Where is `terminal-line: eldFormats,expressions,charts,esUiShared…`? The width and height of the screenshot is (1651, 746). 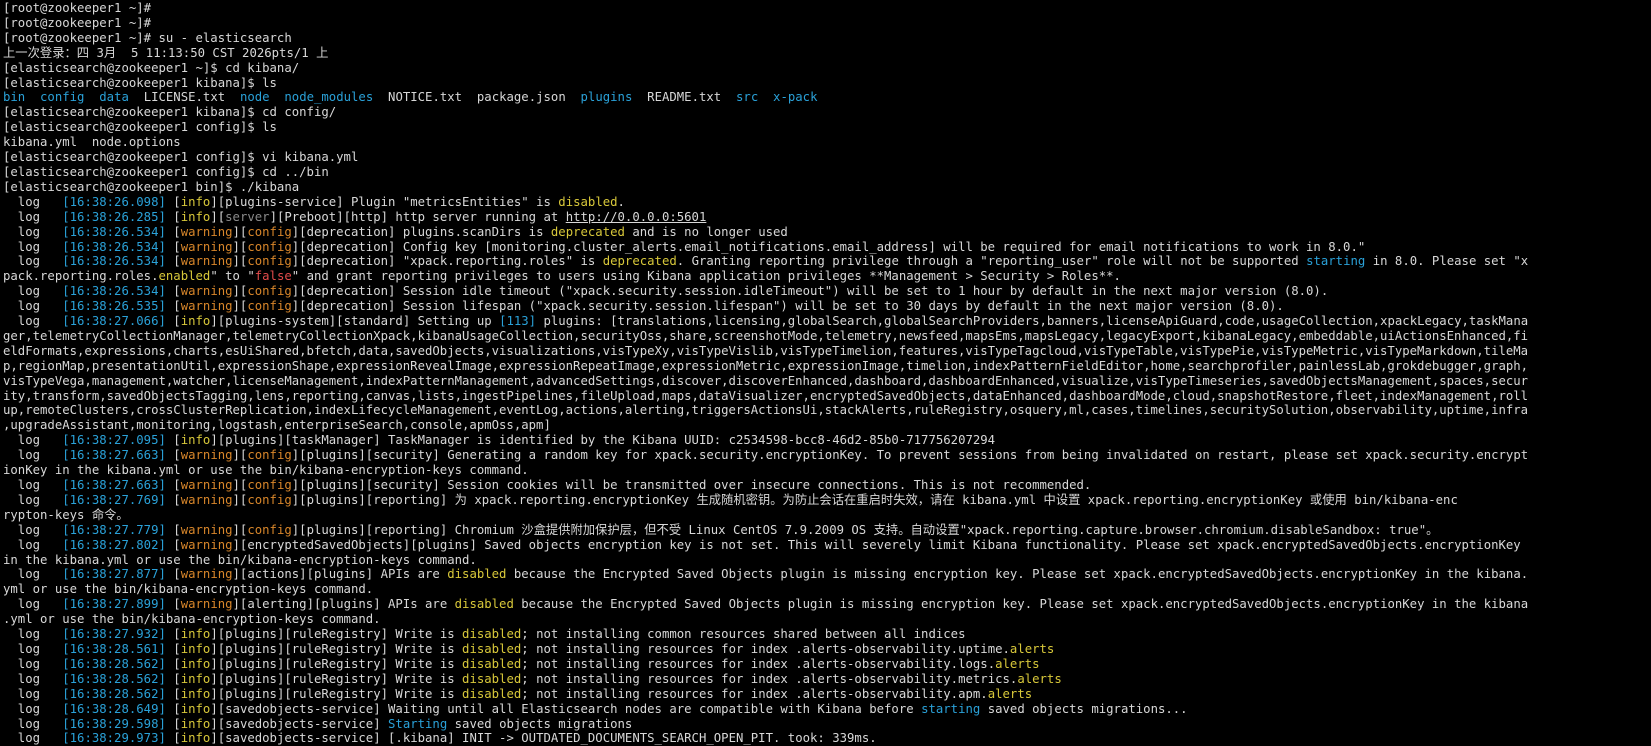 terminal-line: eldFormats,expressions,charts,esUiShared… is located at coordinates (827, 351).